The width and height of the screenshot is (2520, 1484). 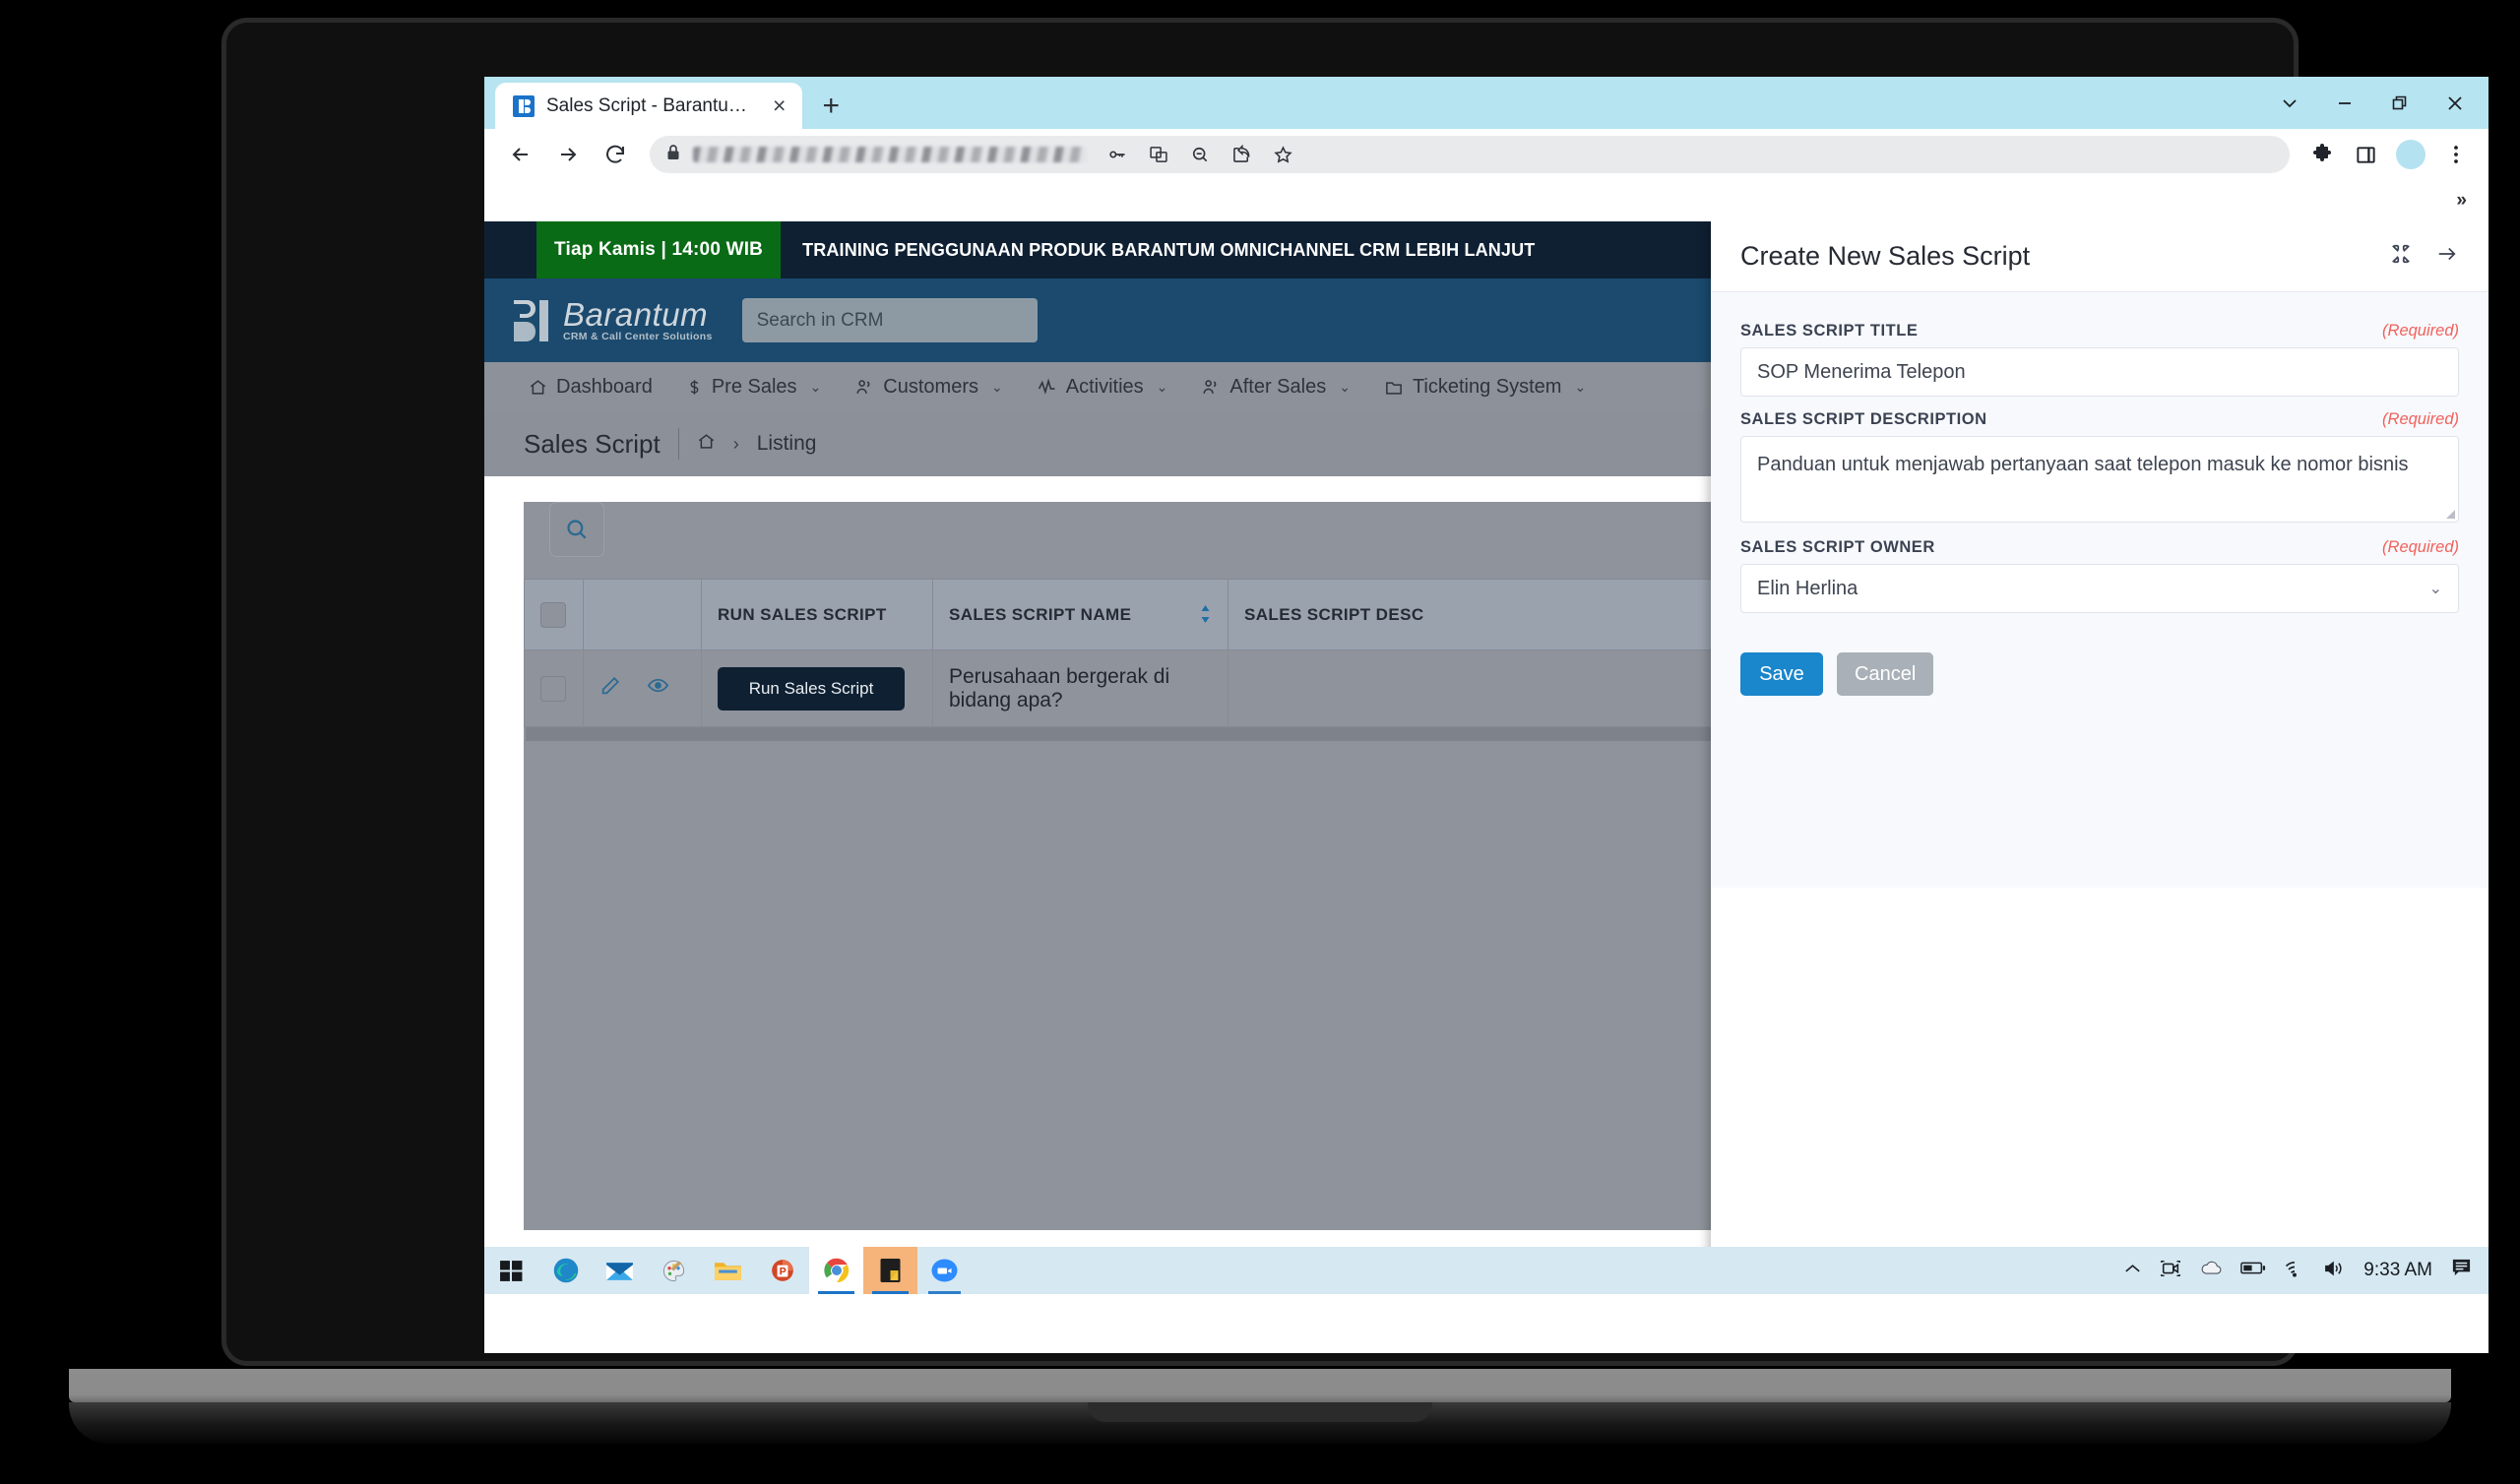 I want to click on field-label: SALES SCRIPT OWNER, so click(x=1837, y=547).